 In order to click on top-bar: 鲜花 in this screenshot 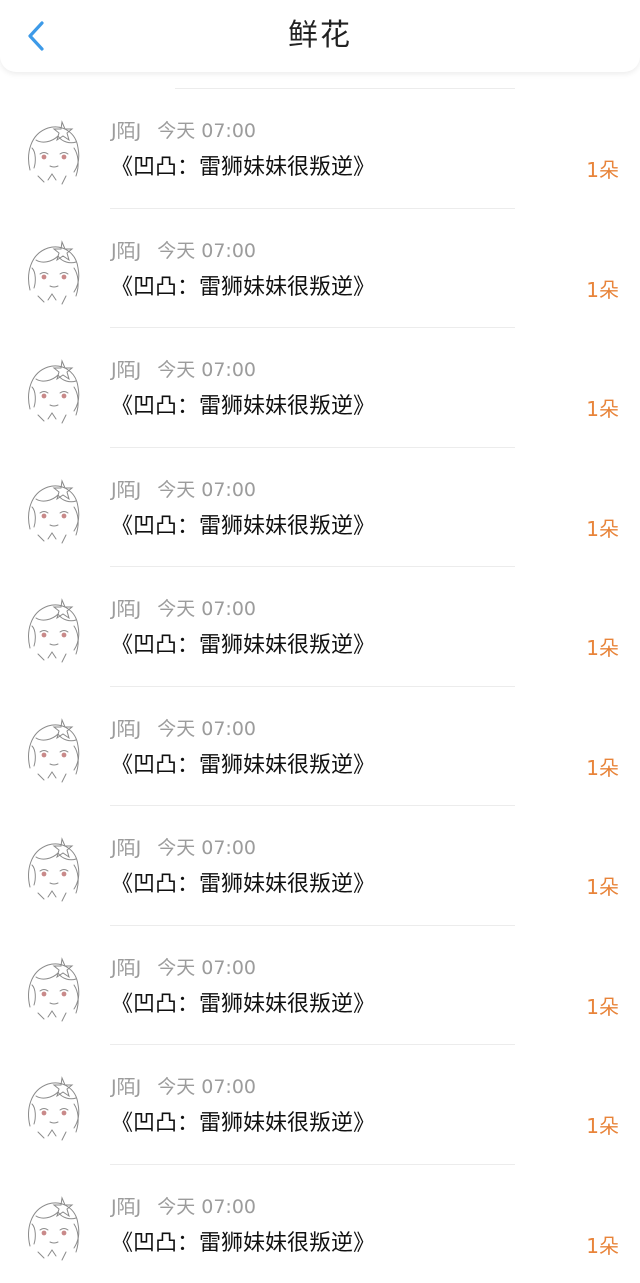, I will do `click(320, 36)`.